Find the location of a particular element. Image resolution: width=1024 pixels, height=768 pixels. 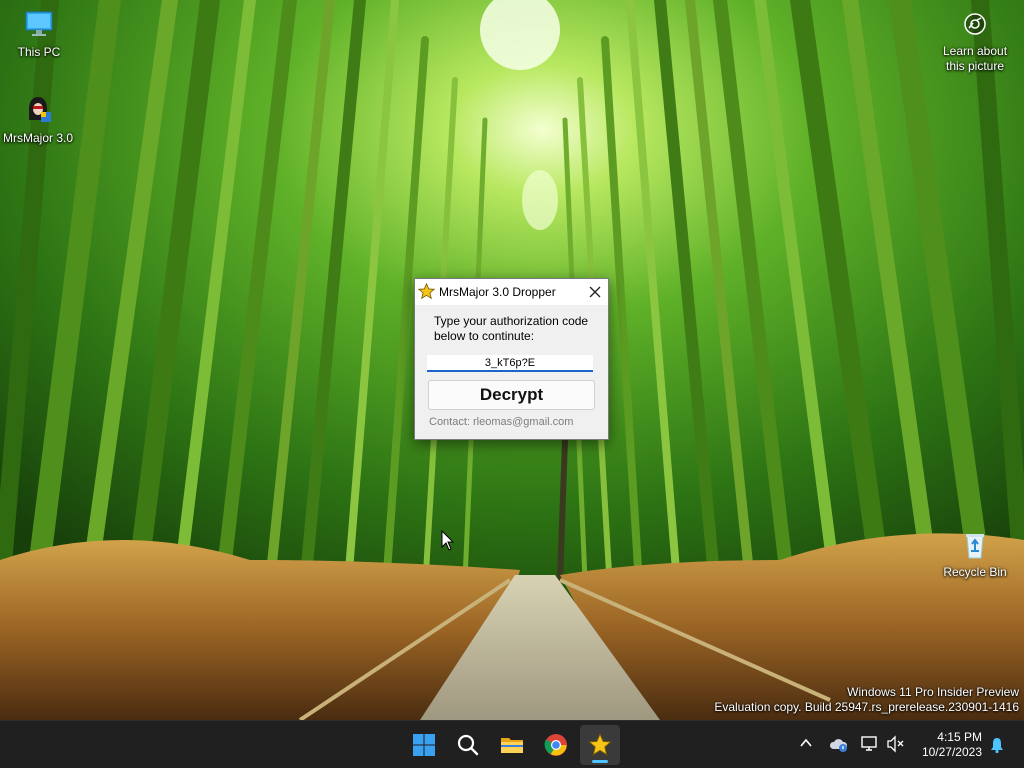

bell-icon is located at coordinates (997, 746).